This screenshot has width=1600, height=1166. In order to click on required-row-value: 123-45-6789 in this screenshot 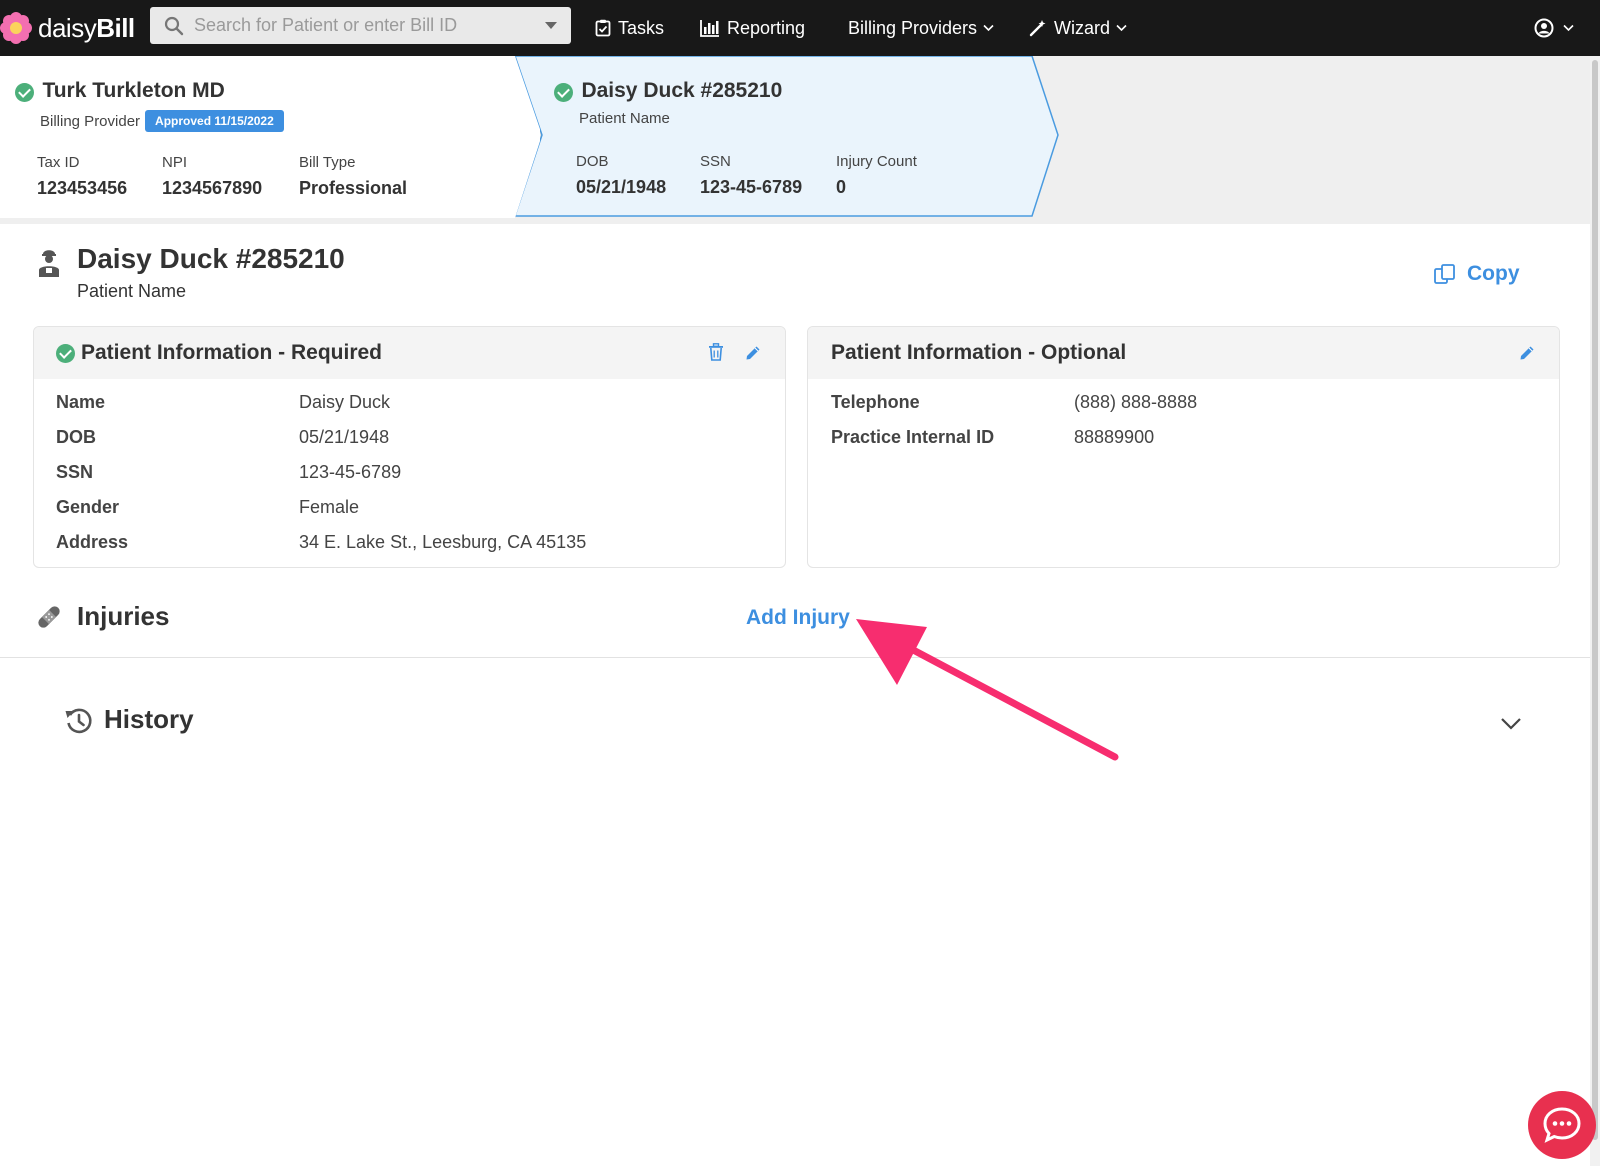, I will do `click(350, 472)`.